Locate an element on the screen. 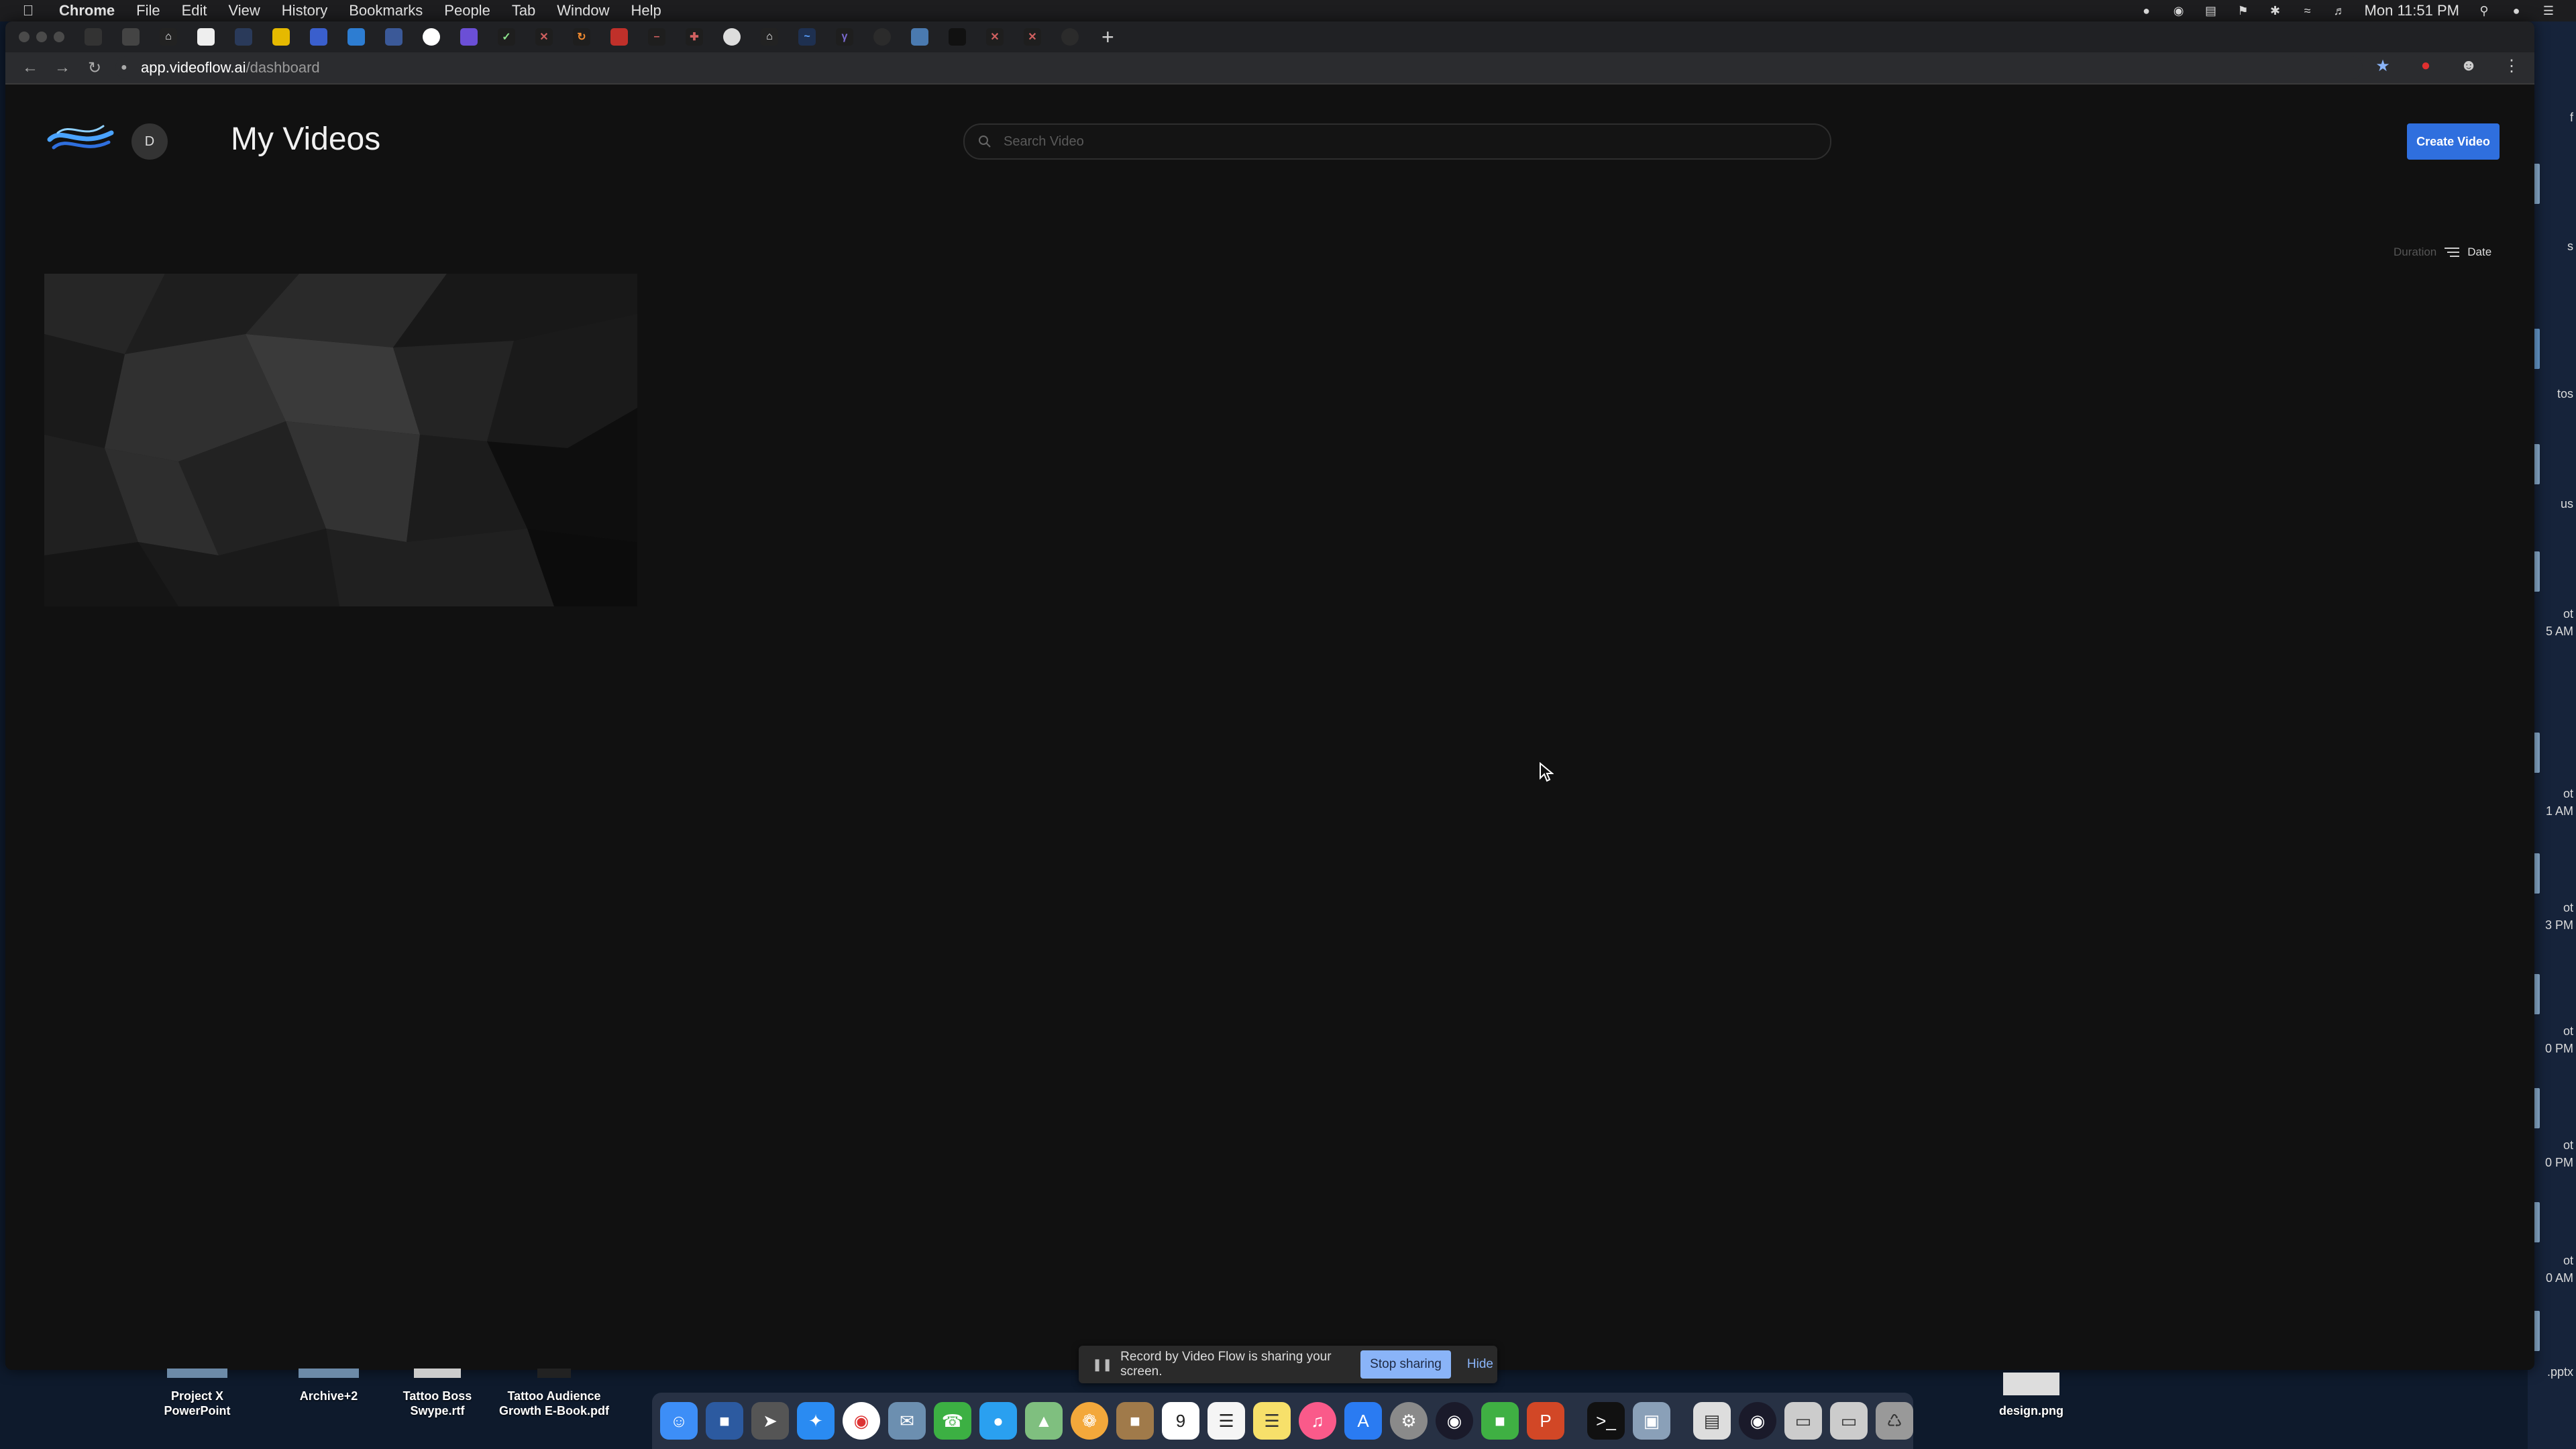 The image size is (2576, 1449). preview-icon: ▣ is located at coordinates (1651, 1421).